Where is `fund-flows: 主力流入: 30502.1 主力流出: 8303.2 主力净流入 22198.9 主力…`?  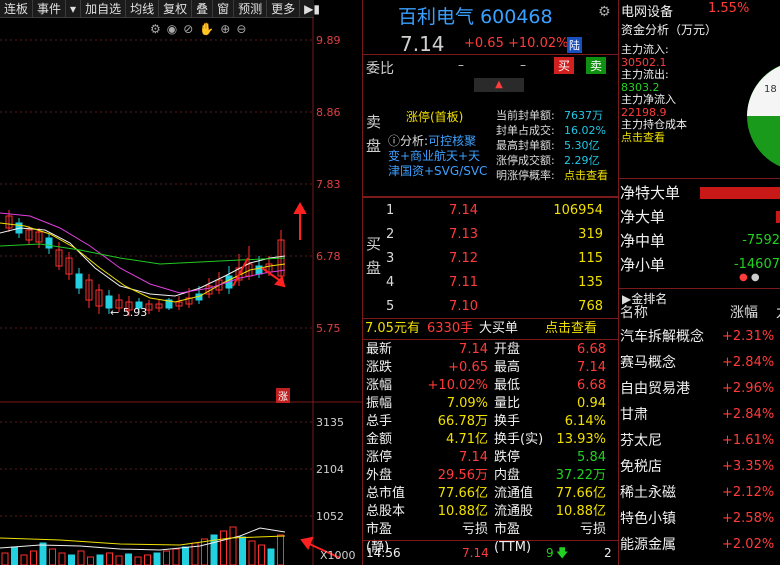
fund-flows: 主力流入: 30502.1 主力流出: 8303.2 主力净流入 22198.9 主力… is located at coordinates (654, 94).